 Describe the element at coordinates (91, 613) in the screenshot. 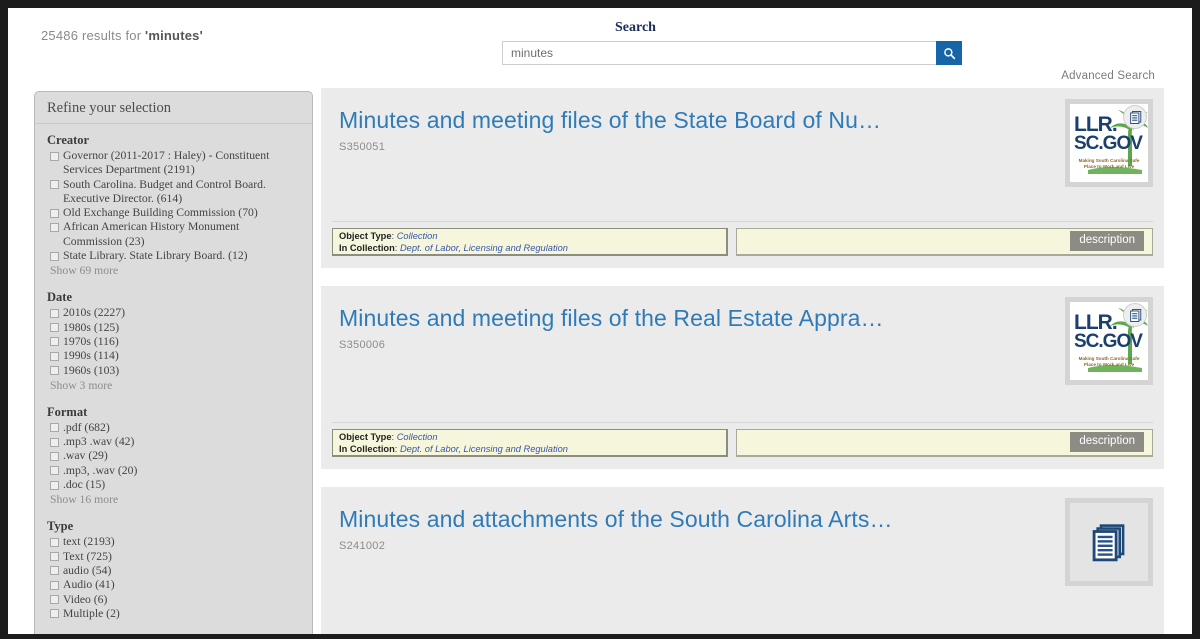

I see `facet-label: Multiple (2)` at that location.